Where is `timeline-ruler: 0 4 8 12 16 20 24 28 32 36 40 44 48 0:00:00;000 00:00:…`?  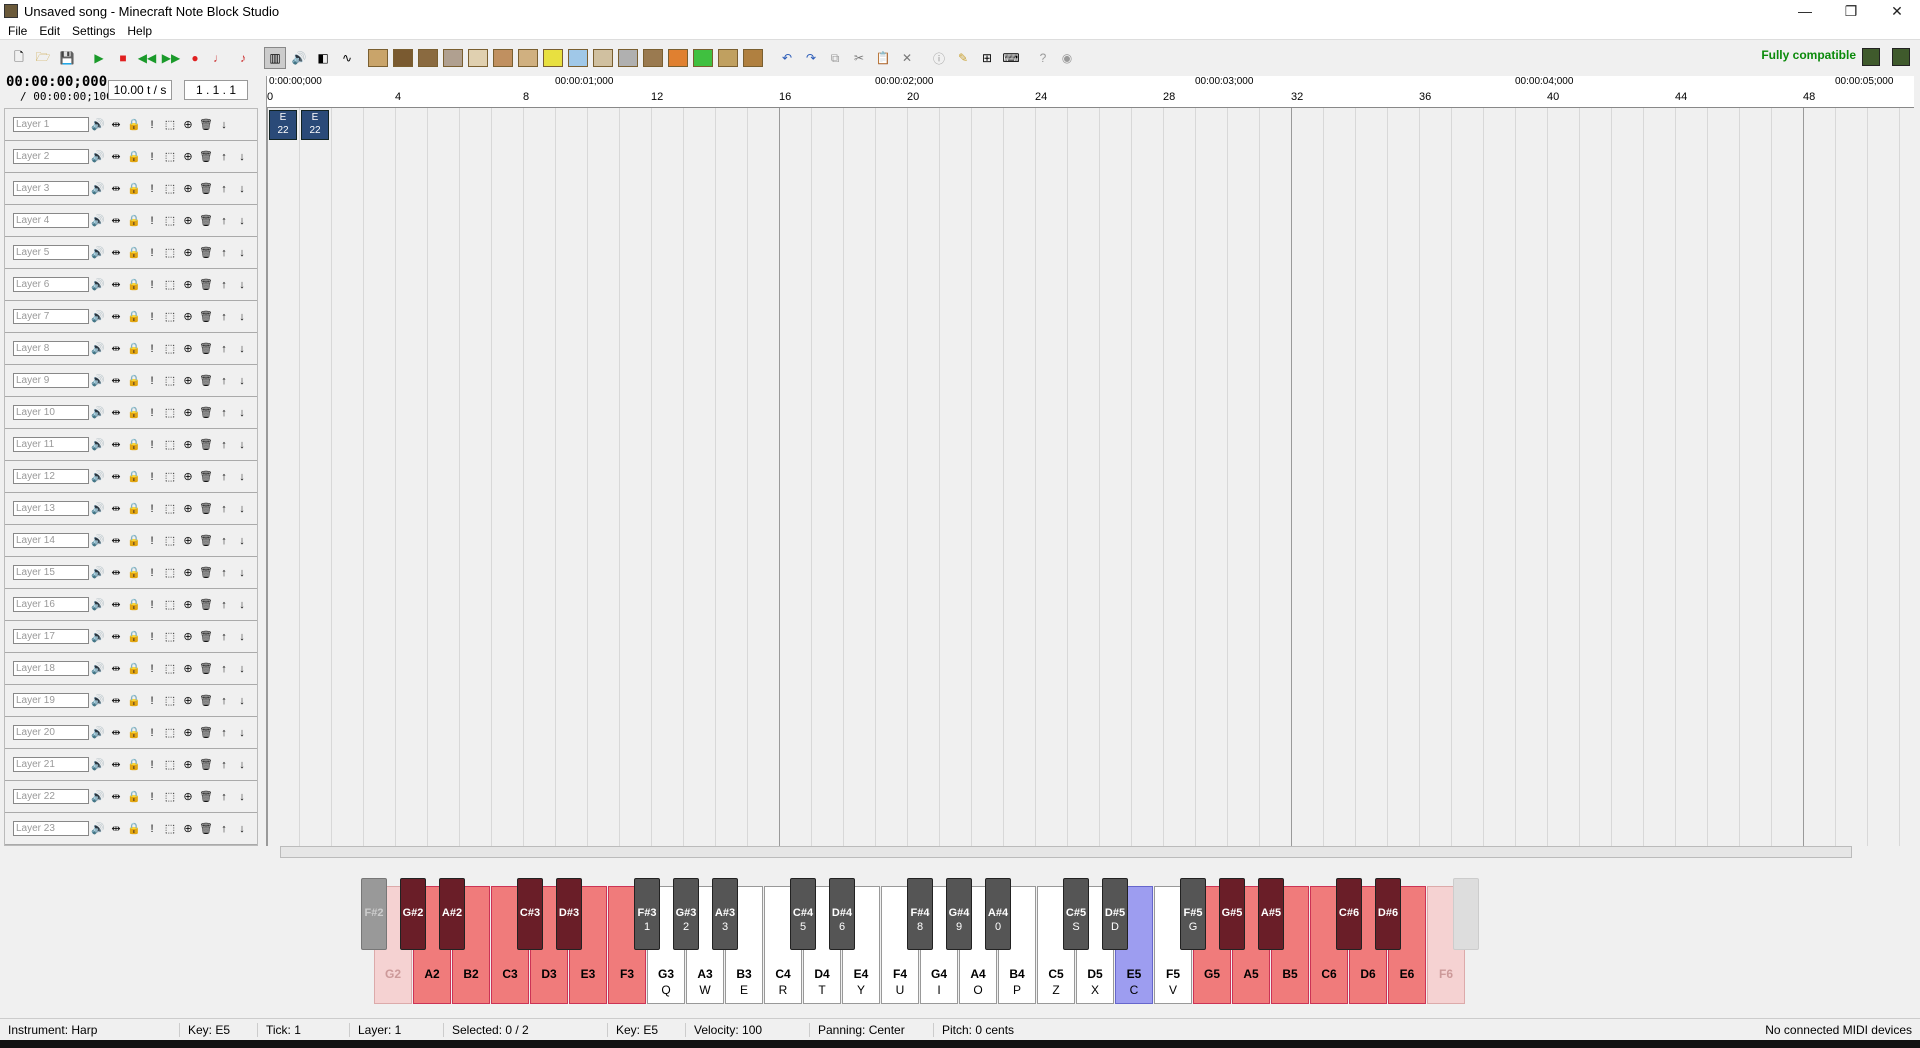 timeline-ruler: 0 4 8 12 16 20 24 28 32 36 40 44 48 0:00:00;000 00:00:… is located at coordinates (1090, 92).